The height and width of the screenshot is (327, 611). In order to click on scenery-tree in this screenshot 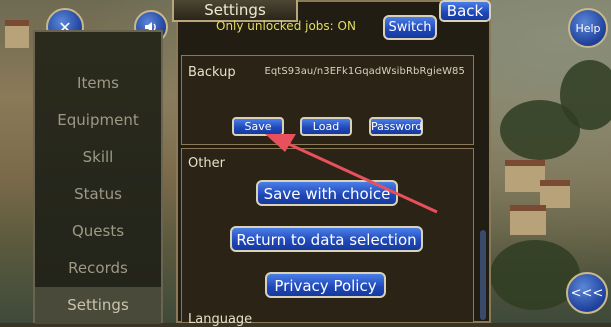, I will do `click(585, 95)`.